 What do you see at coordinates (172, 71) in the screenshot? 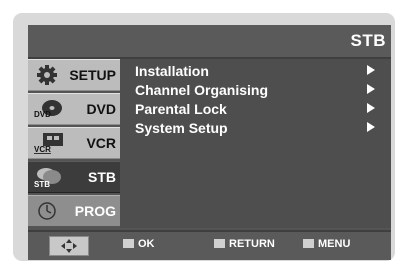
I see `menu-item-label: Installation` at bounding box center [172, 71].